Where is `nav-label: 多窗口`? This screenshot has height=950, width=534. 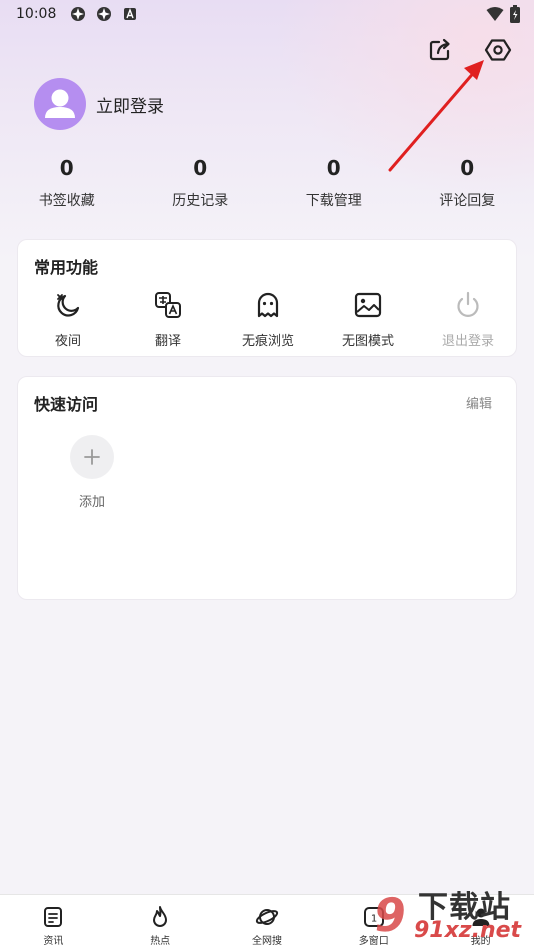 nav-label: 多窗口 is located at coordinates (373, 941).